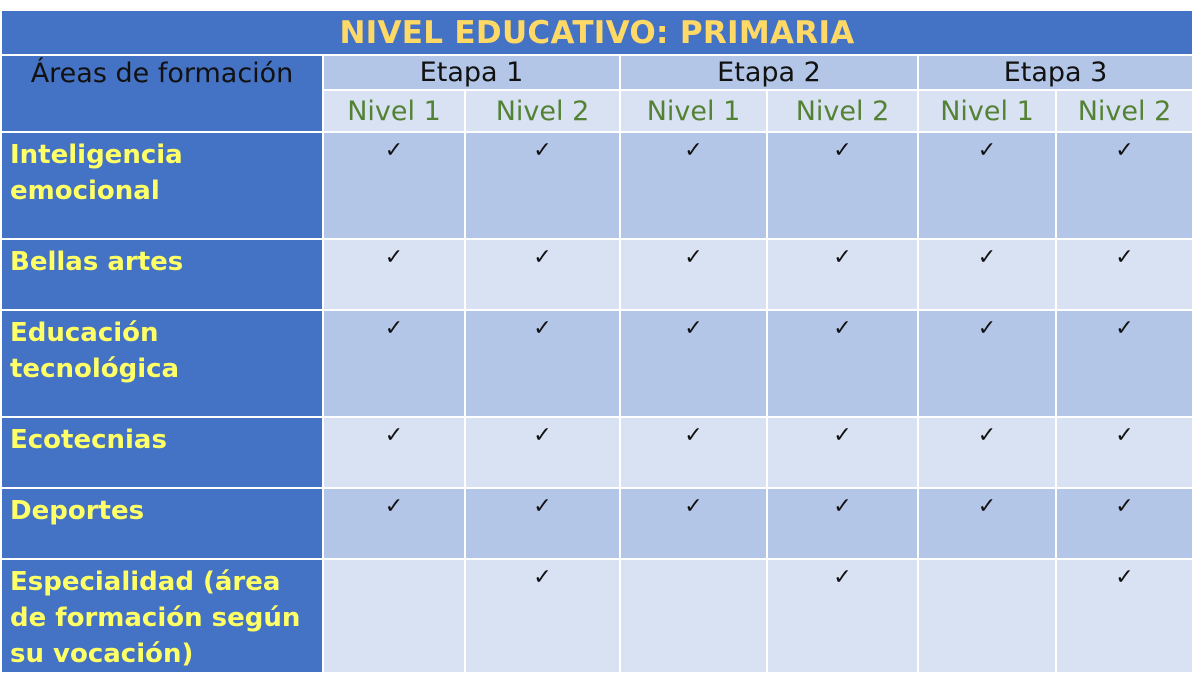  What do you see at coordinates (162, 274) in the screenshot?
I see `area-name: Bellas artes` at bounding box center [162, 274].